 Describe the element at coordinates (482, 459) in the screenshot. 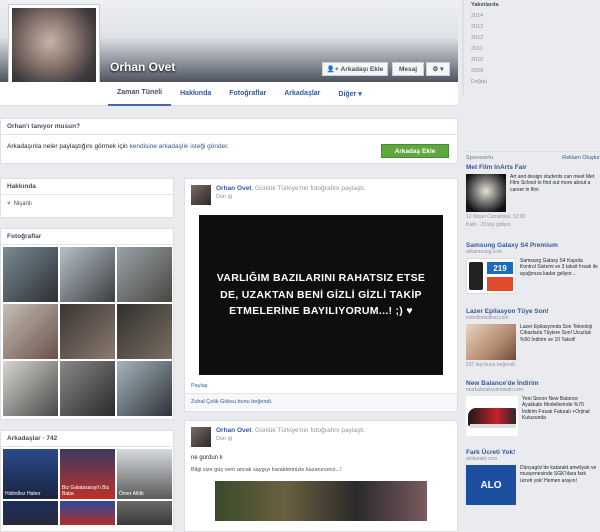

I see `ad-domain: alokarakt.com` at that location.